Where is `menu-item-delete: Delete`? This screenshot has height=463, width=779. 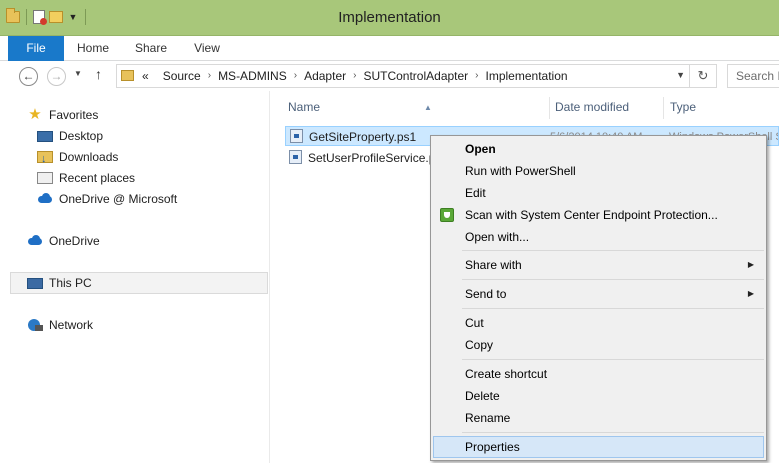
menu-item-delete: Delete is located at coordinates (598, 396).